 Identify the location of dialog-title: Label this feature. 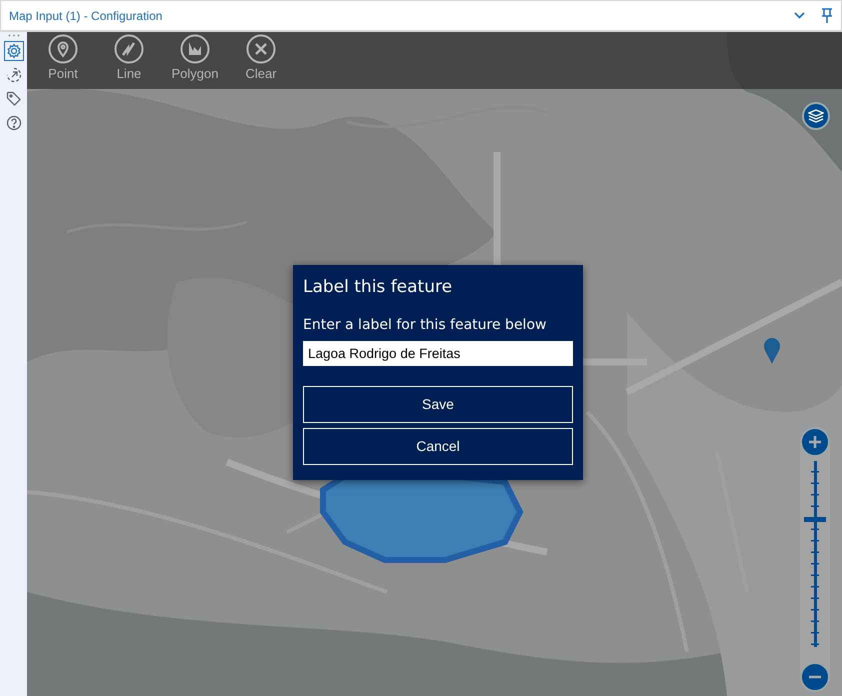
(378, 287).